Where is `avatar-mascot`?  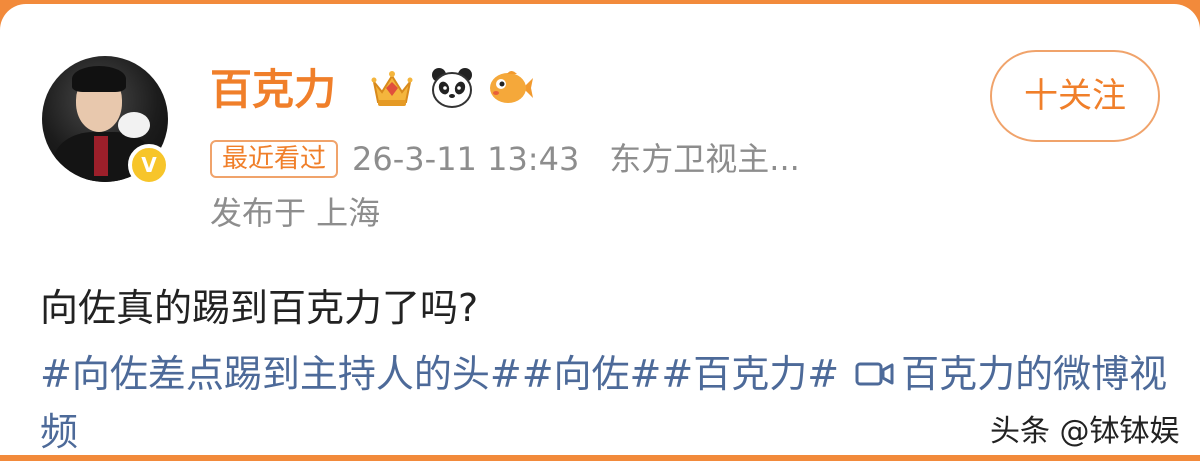 avatar-mascot is located at coordinates (134, 125).